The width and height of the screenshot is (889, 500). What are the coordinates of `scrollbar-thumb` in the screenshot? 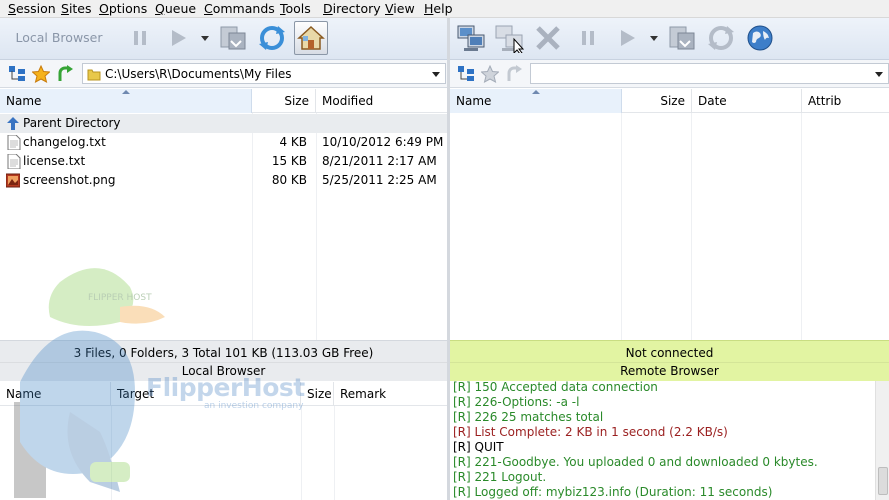 It's located at (883, 481).